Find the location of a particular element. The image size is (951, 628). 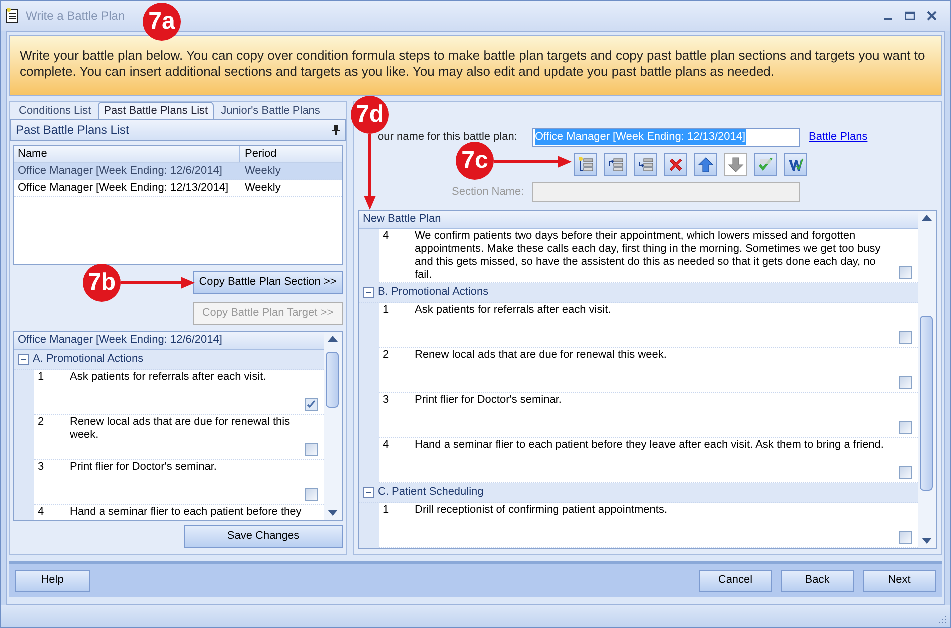

battle-plans-link: Battle Plans is located at coordinates (838, 137).